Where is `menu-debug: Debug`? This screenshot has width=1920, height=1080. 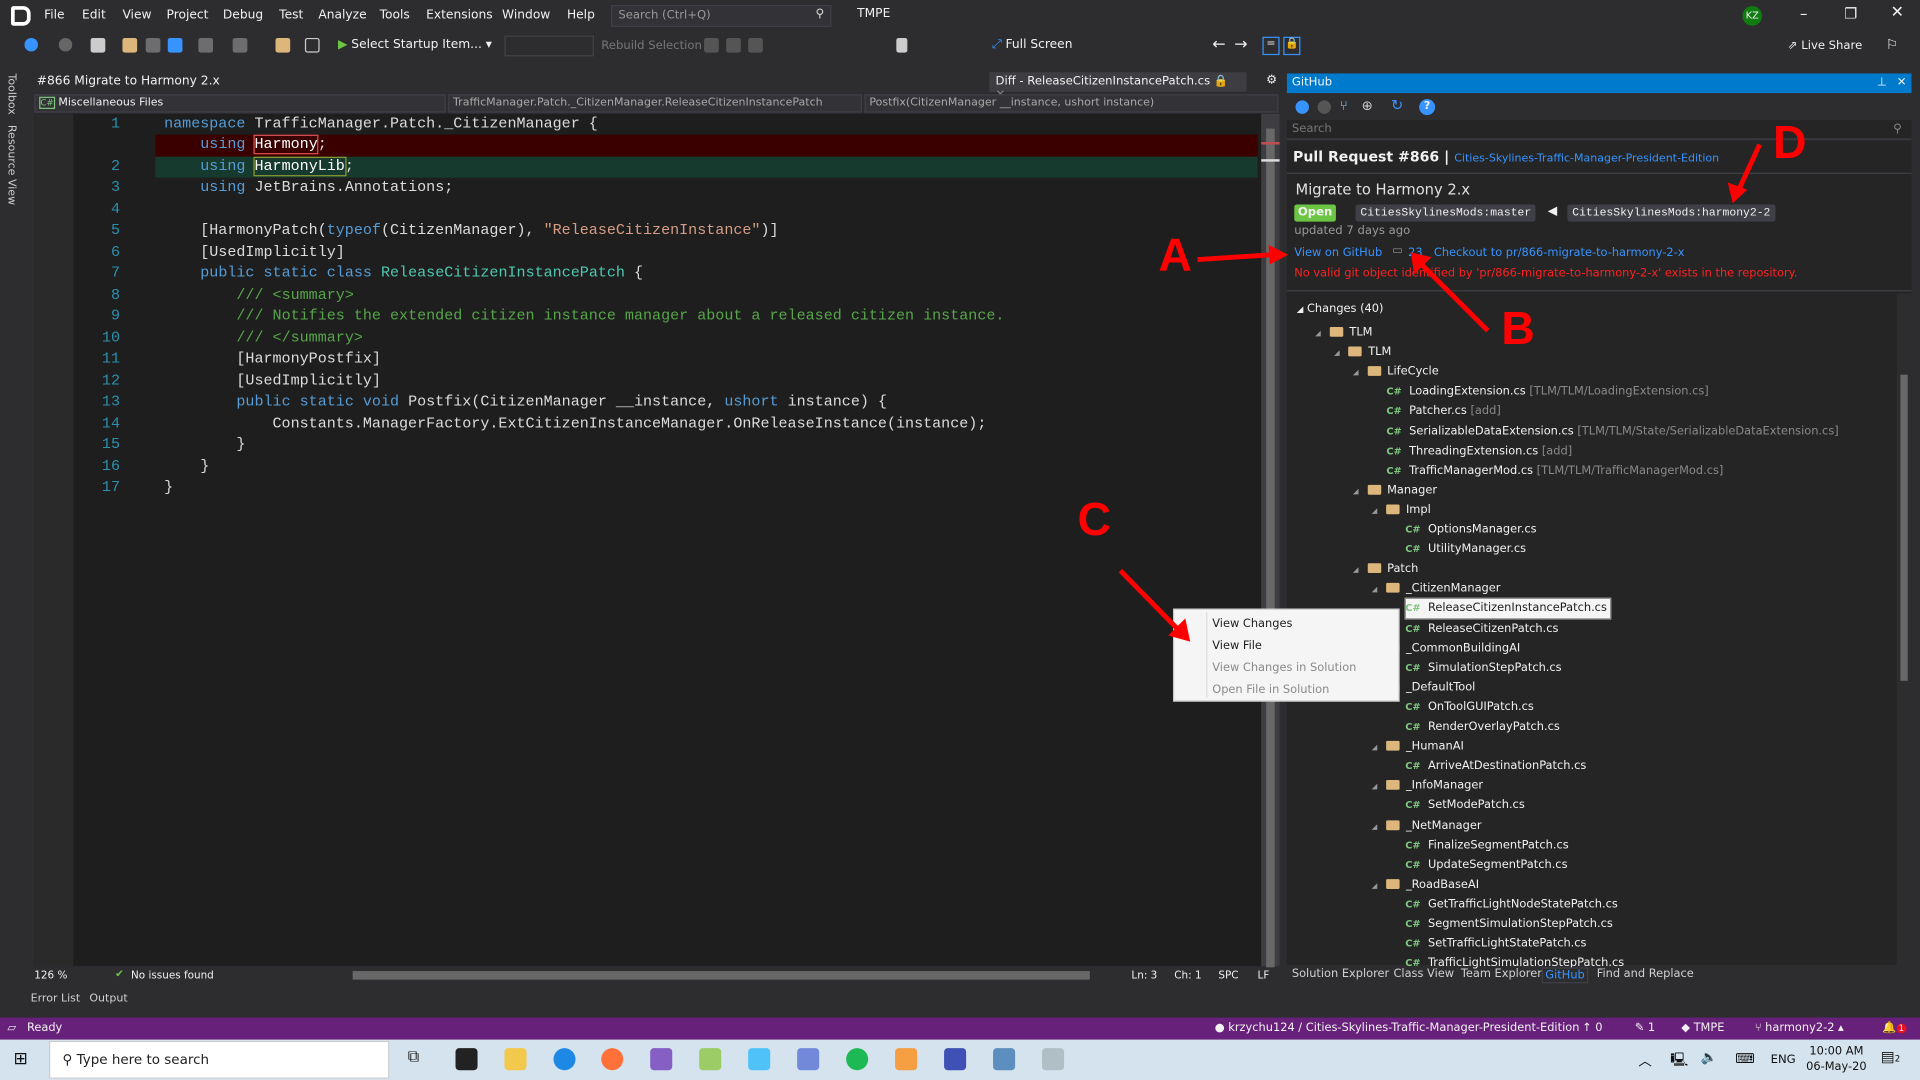
menu-debug: Debug is located at coordinates (243, 15).